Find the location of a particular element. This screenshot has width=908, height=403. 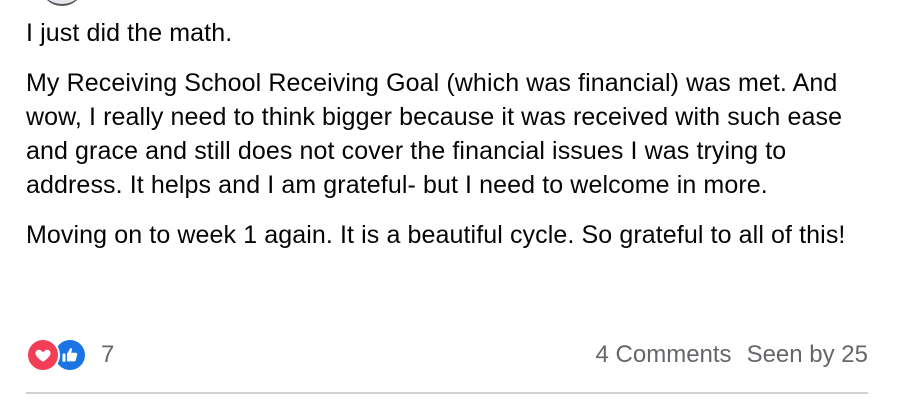

reactions-summary: 7 is located at coordinates (70, 355).